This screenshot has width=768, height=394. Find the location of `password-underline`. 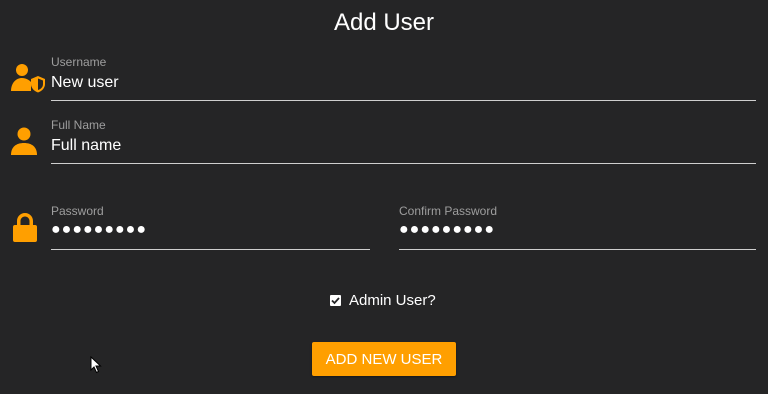

password-underline is located at coordinates (210, 249).